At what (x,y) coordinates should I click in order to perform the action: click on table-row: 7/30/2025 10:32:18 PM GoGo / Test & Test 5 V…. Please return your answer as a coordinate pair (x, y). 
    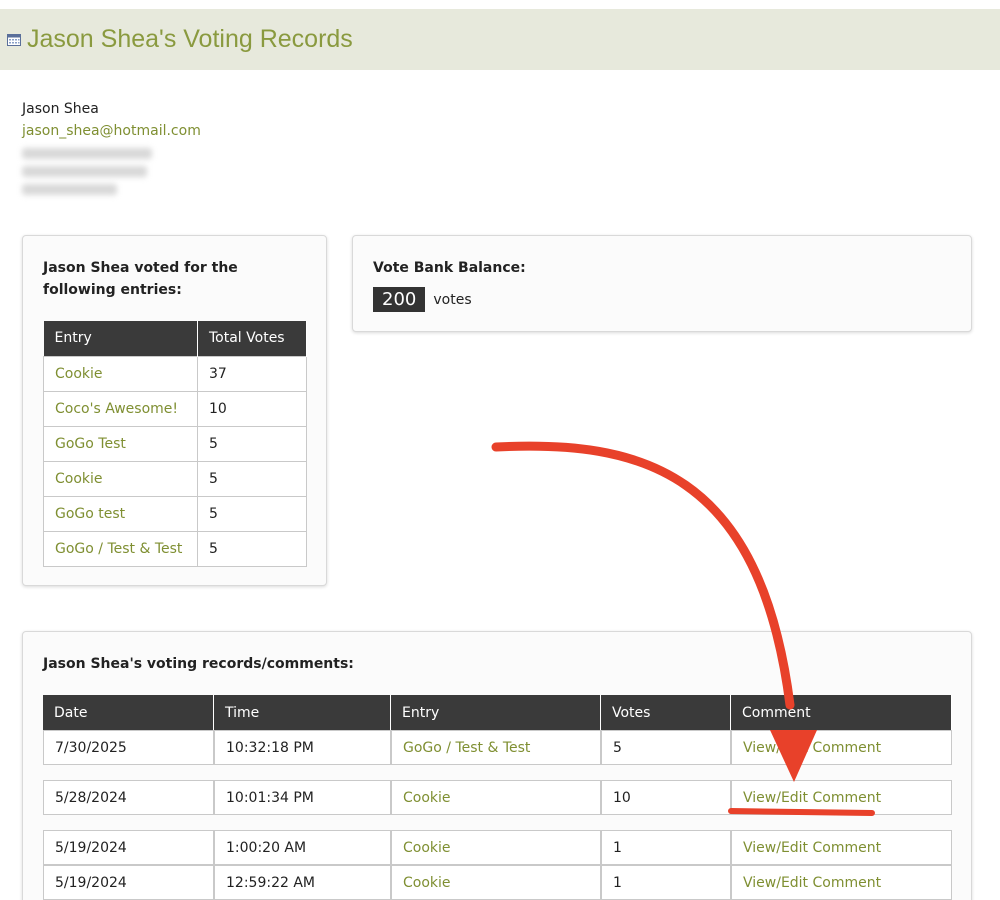
    Looking at the image, I should click on (497, 747).